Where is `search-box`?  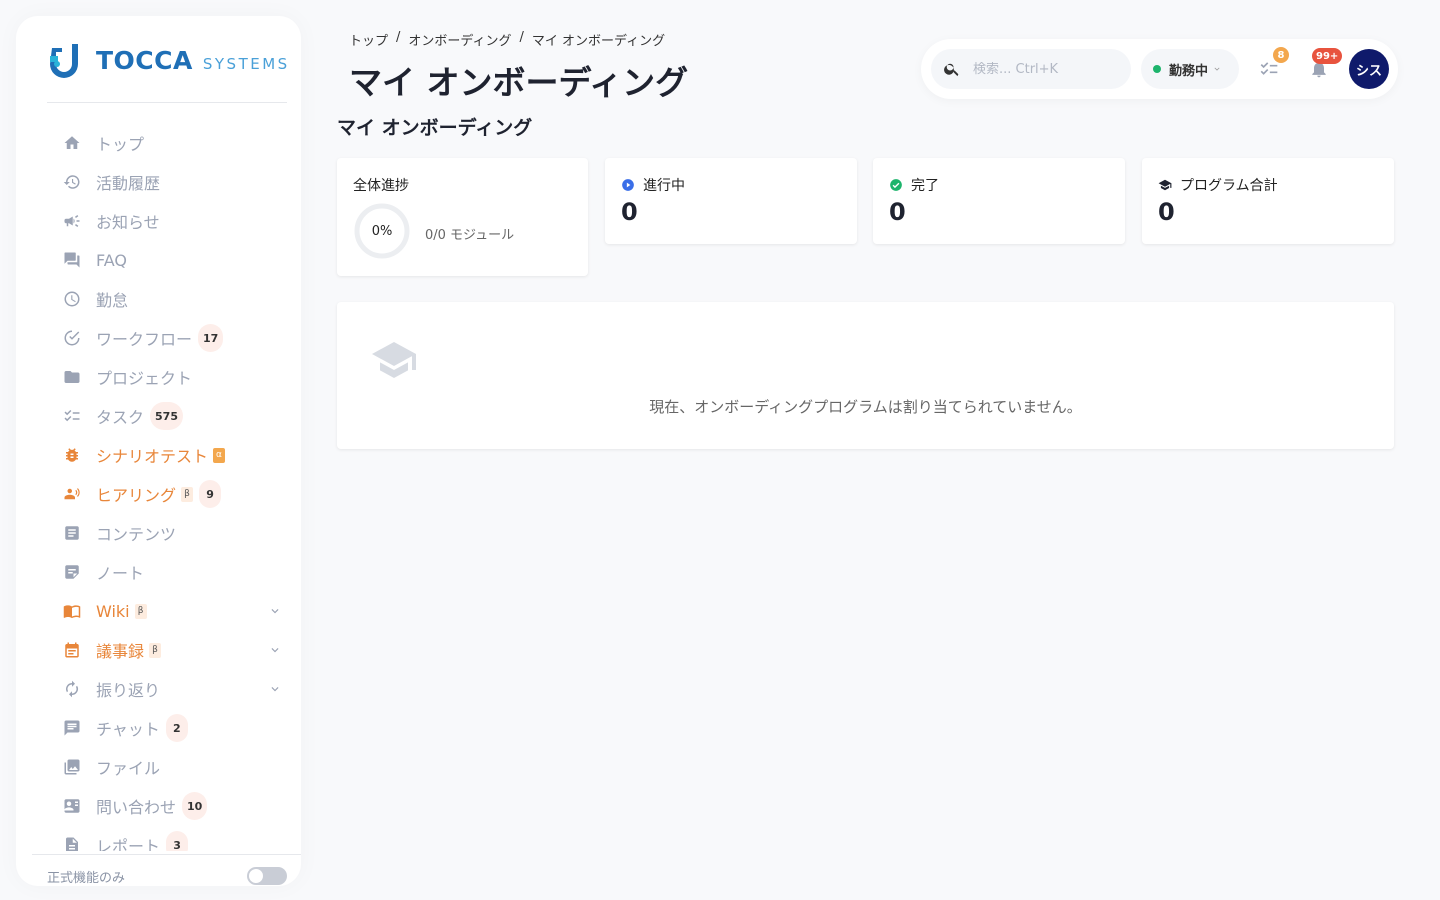
search-box is located at coordinates (1031, 69).